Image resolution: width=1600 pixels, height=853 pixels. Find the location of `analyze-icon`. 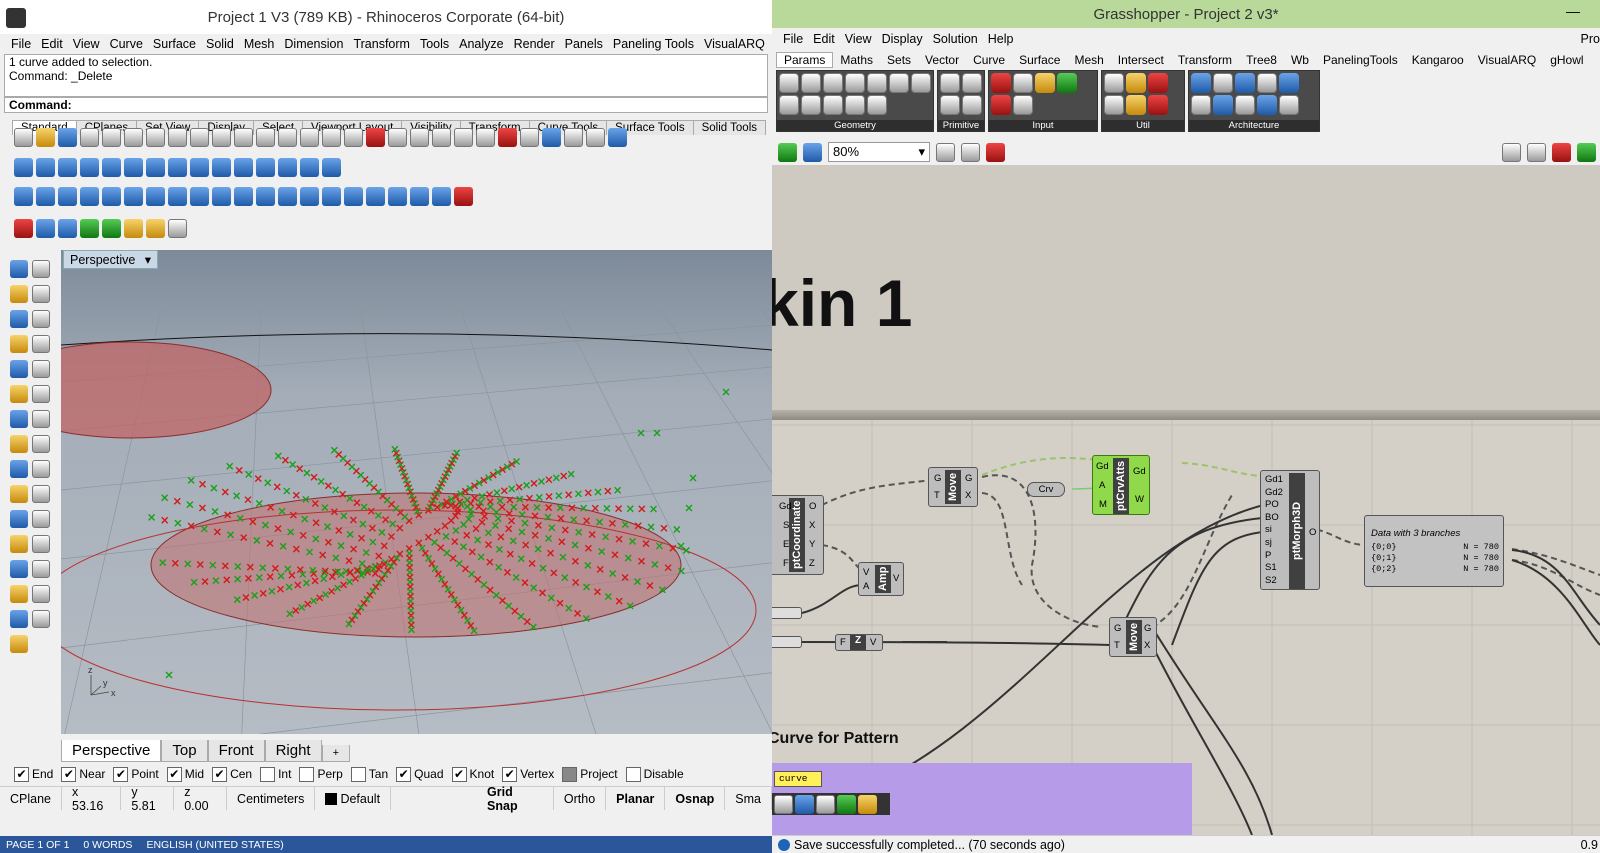

analyze-icon is located at coordinates (41, 594).